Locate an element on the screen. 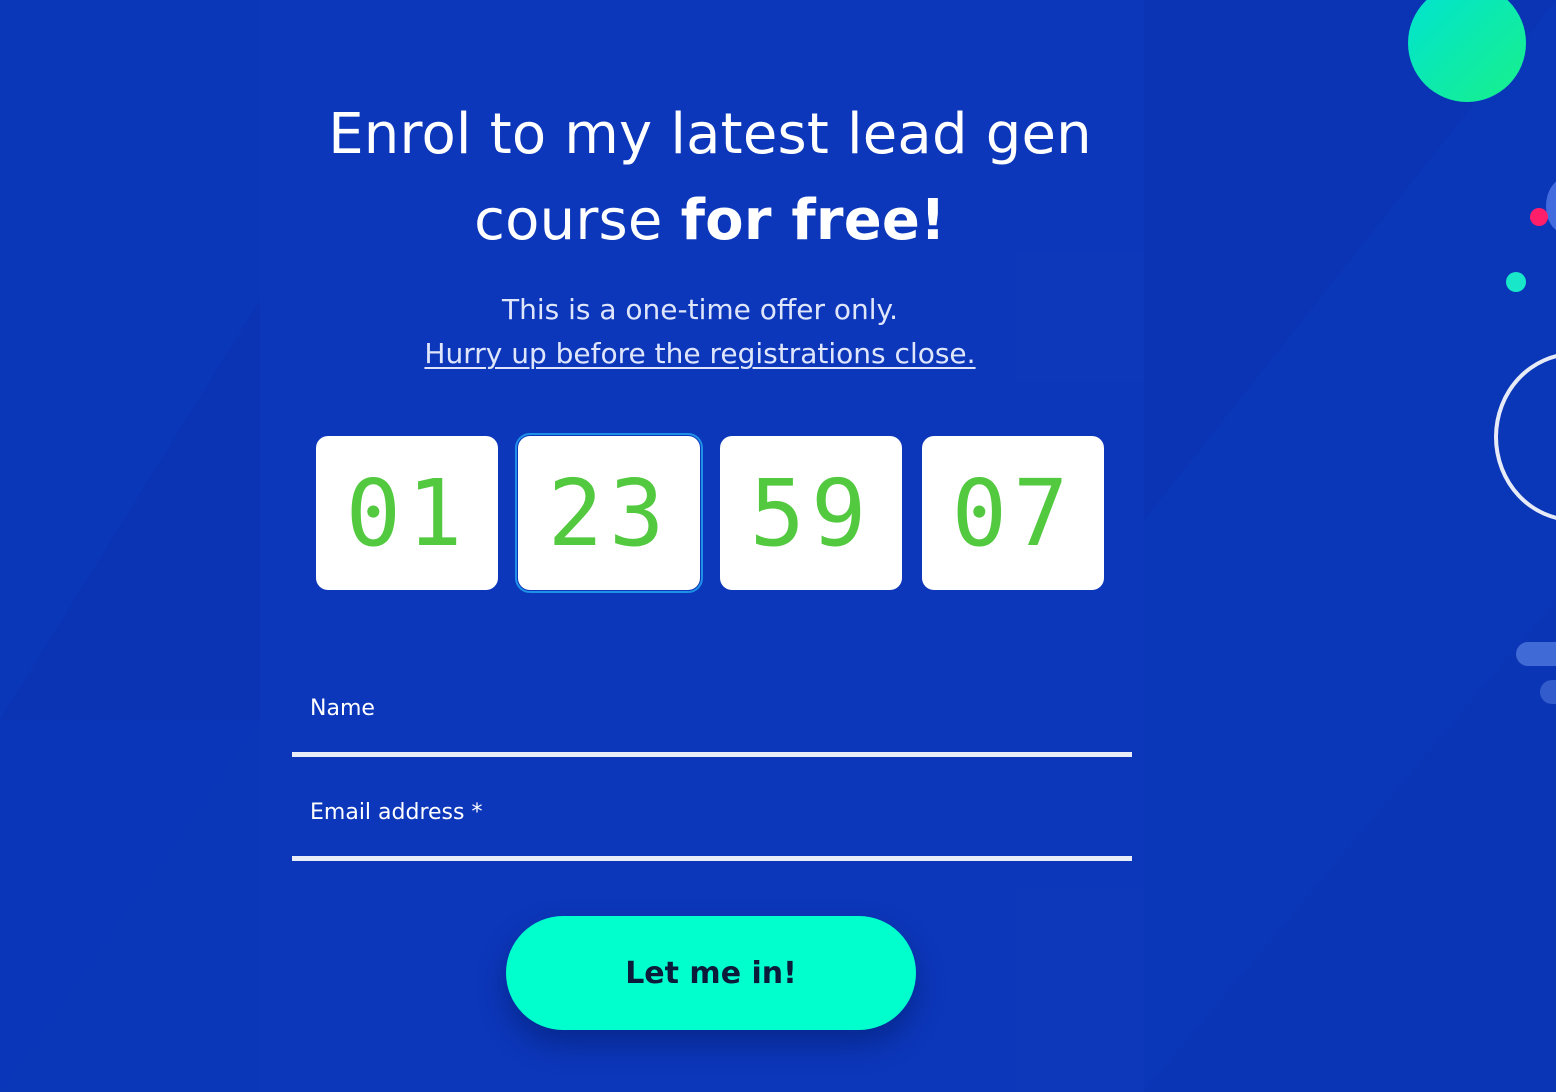 This screenshot has height=1092, width=1556. headline-line-1: Enrol to my latest lead gen is located at coordinates (710, 134).